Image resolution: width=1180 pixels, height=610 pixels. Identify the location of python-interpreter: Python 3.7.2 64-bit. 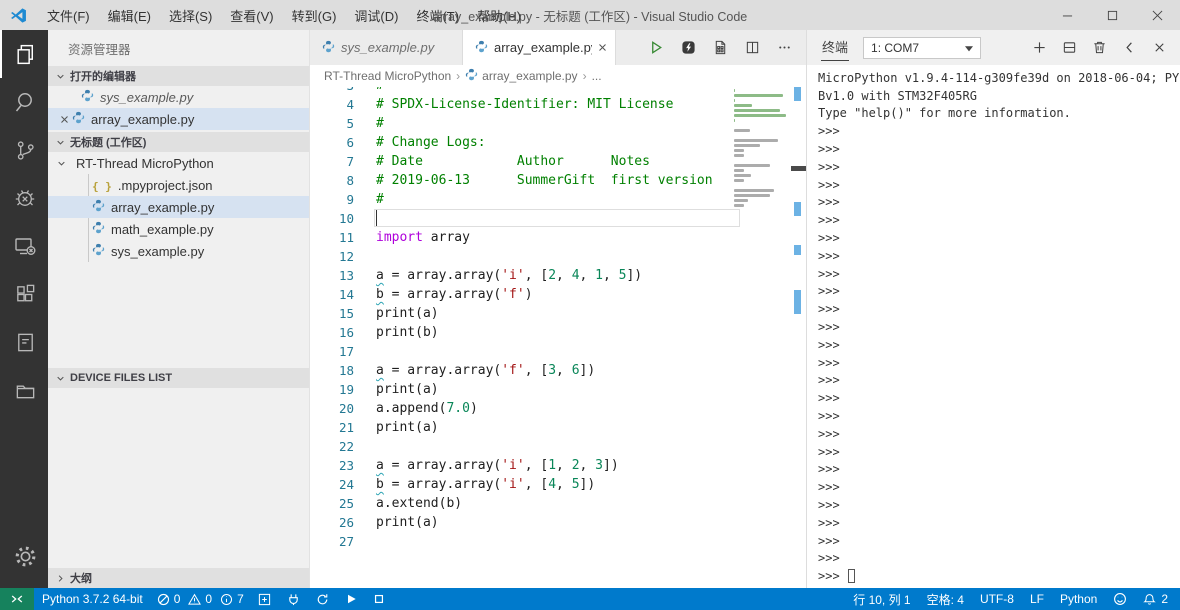
(92, 599).